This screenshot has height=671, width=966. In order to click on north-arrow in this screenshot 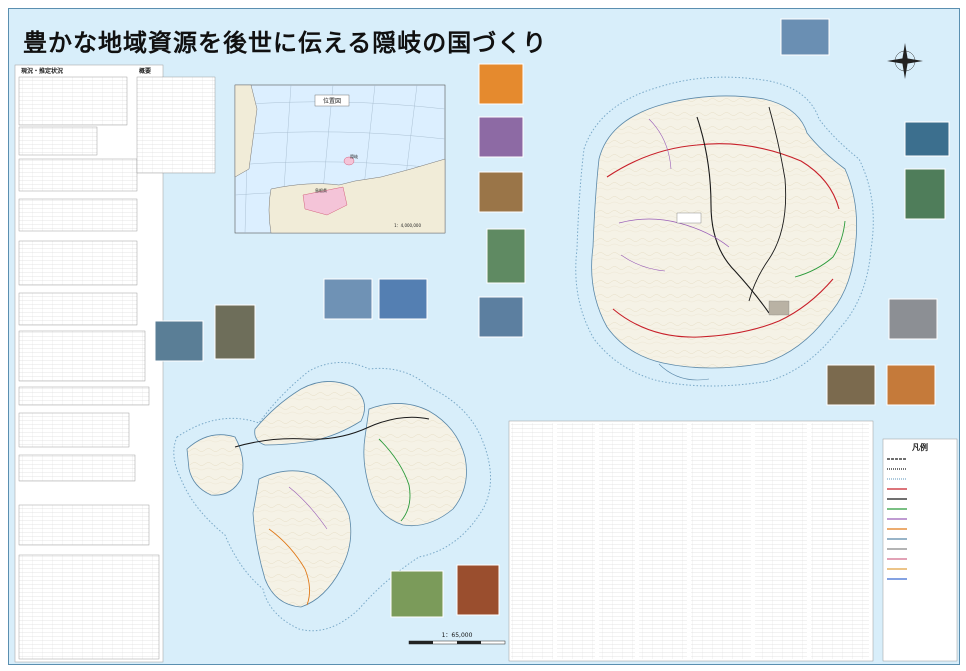, I will do `click(905, 61)`.